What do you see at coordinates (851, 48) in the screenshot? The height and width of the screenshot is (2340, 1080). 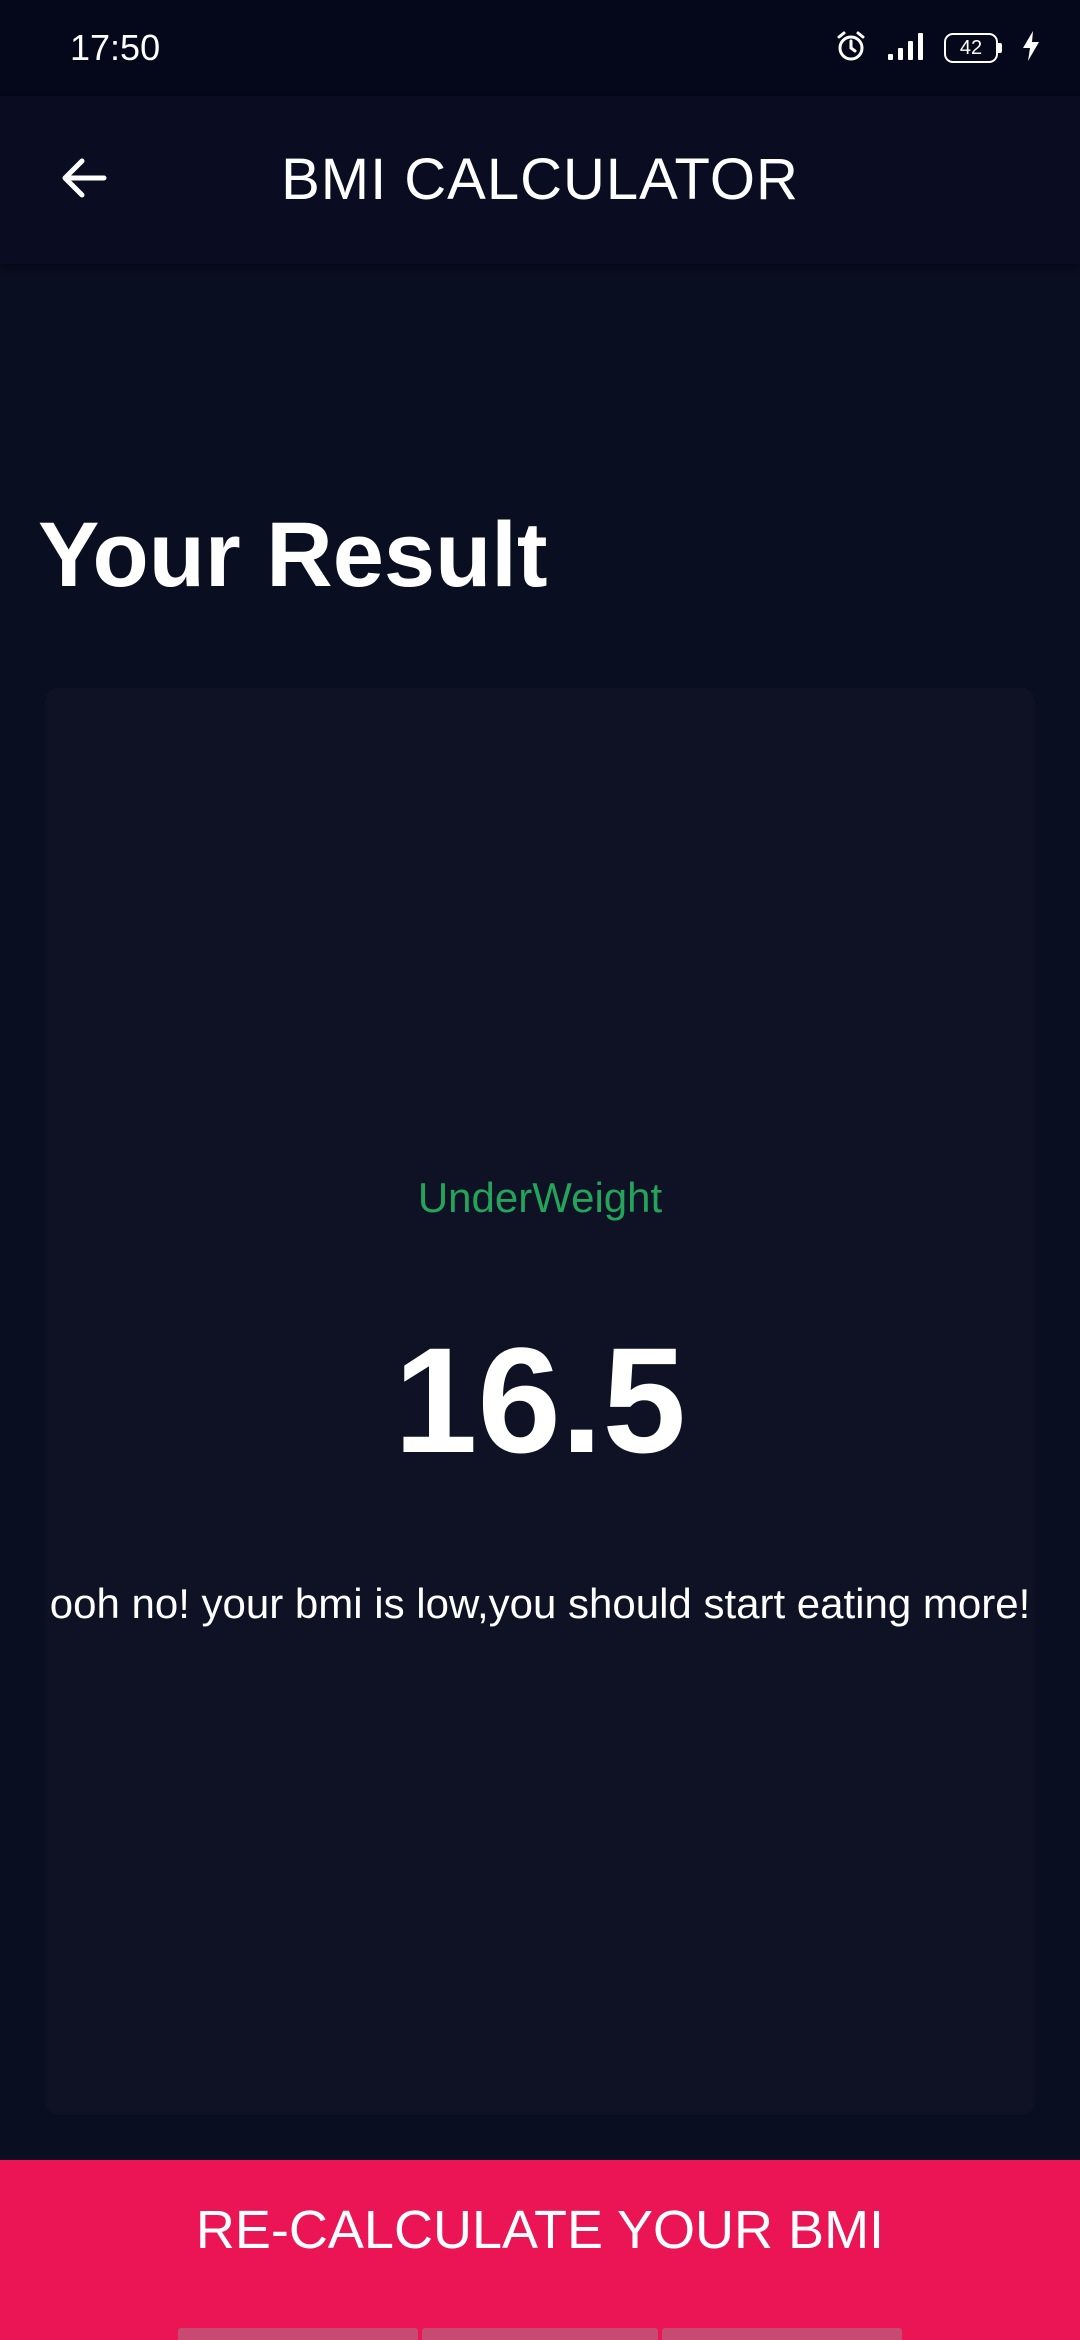 I see `alarm-icon` at bounding box center [851, 48].